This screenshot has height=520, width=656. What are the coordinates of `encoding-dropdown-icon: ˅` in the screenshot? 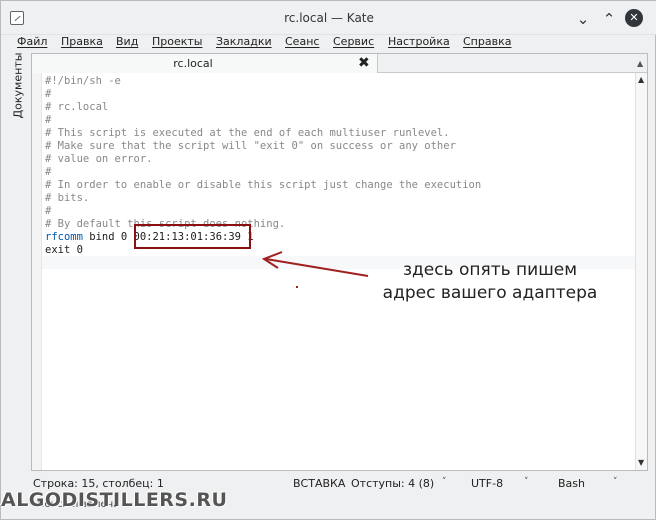 It's located at (526, 482).